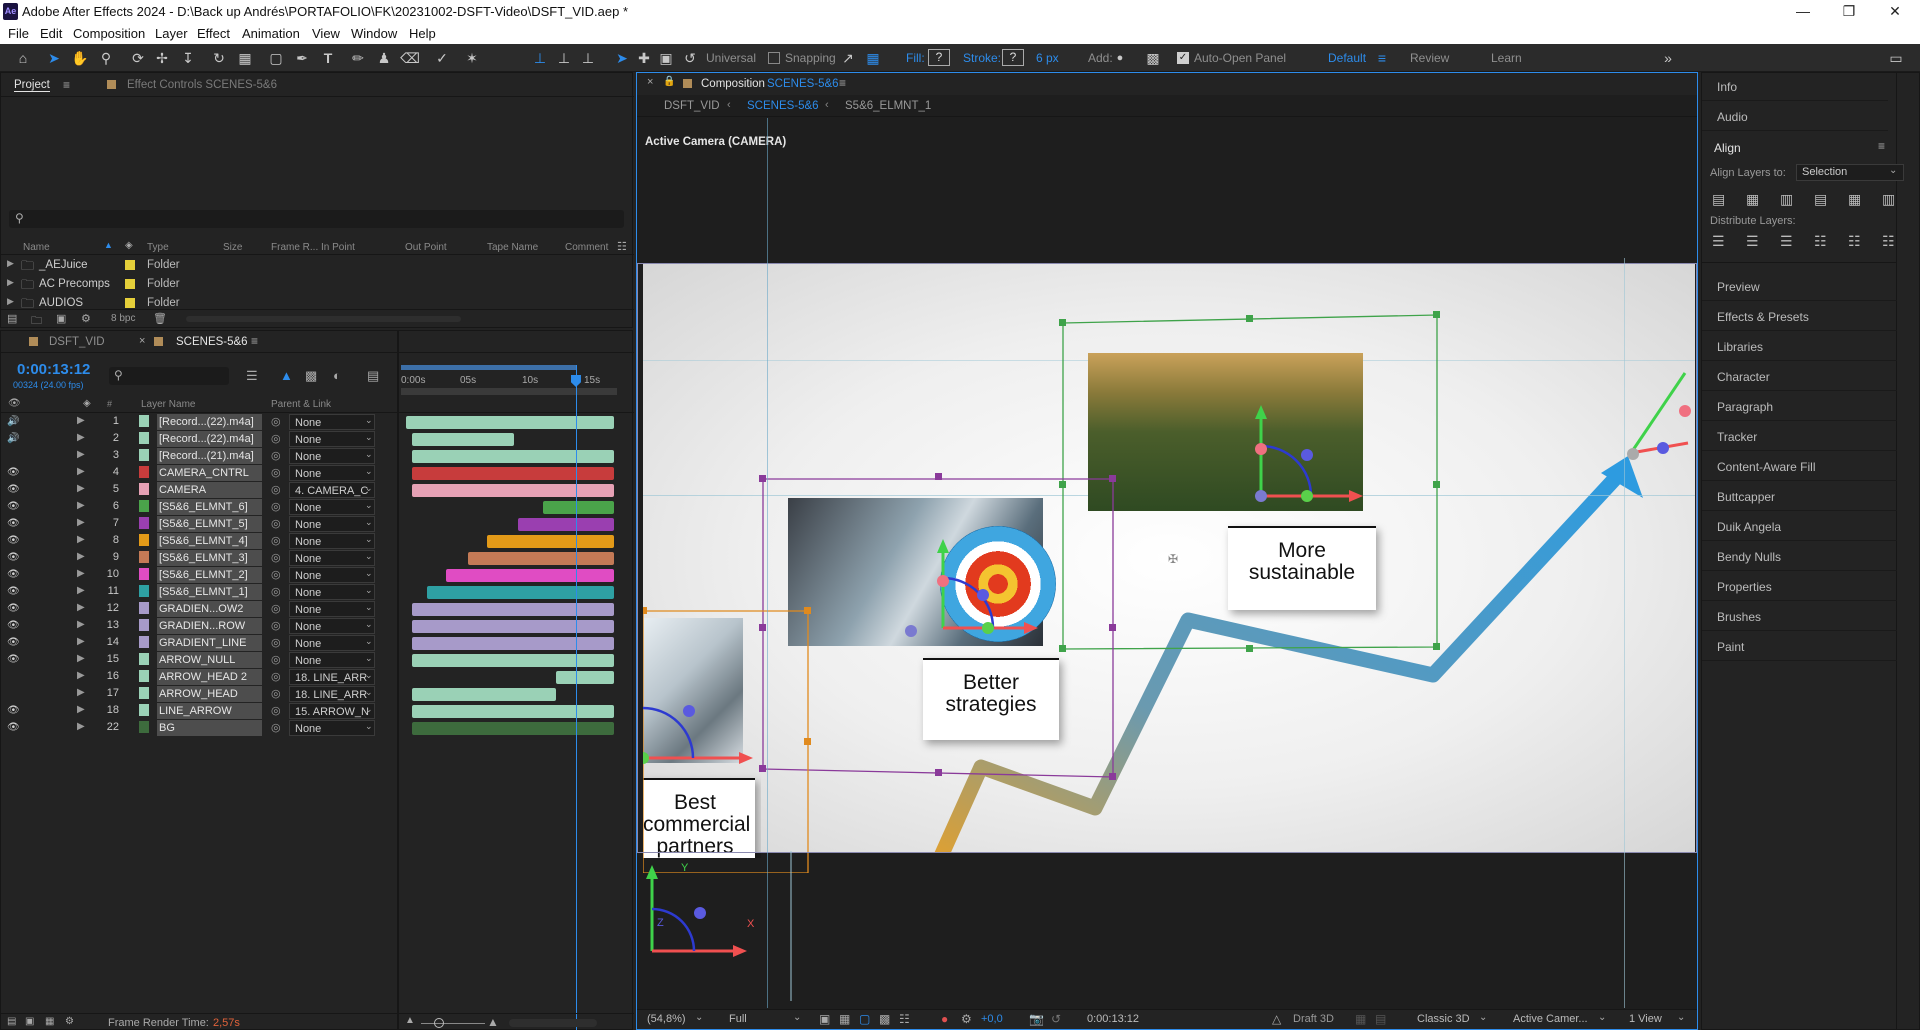 The width and height of the screenshot is (1920, 1030). I want to click on footer-timecode: 0:00:13:12, so click(1113, 1019).